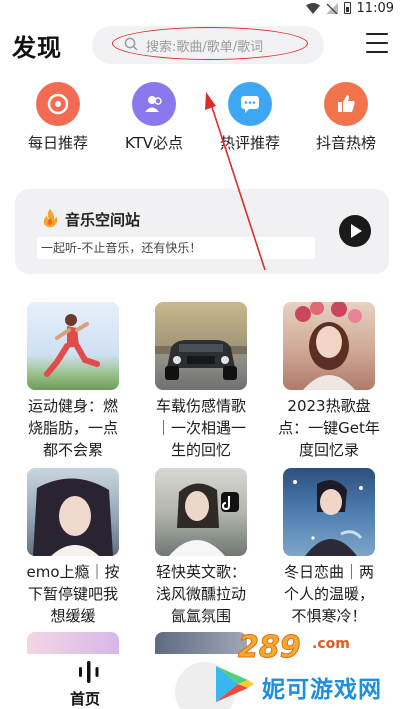 This screenshot has width=400, height=709. Describe the element at coordinates (85, 698) in the screenshot. I see `nav-home-label: 首页` at that location.